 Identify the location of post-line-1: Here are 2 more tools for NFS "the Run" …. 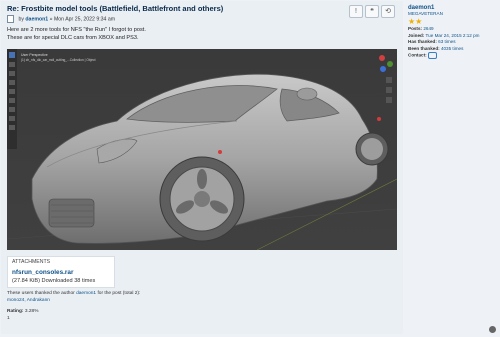
(76, 30).